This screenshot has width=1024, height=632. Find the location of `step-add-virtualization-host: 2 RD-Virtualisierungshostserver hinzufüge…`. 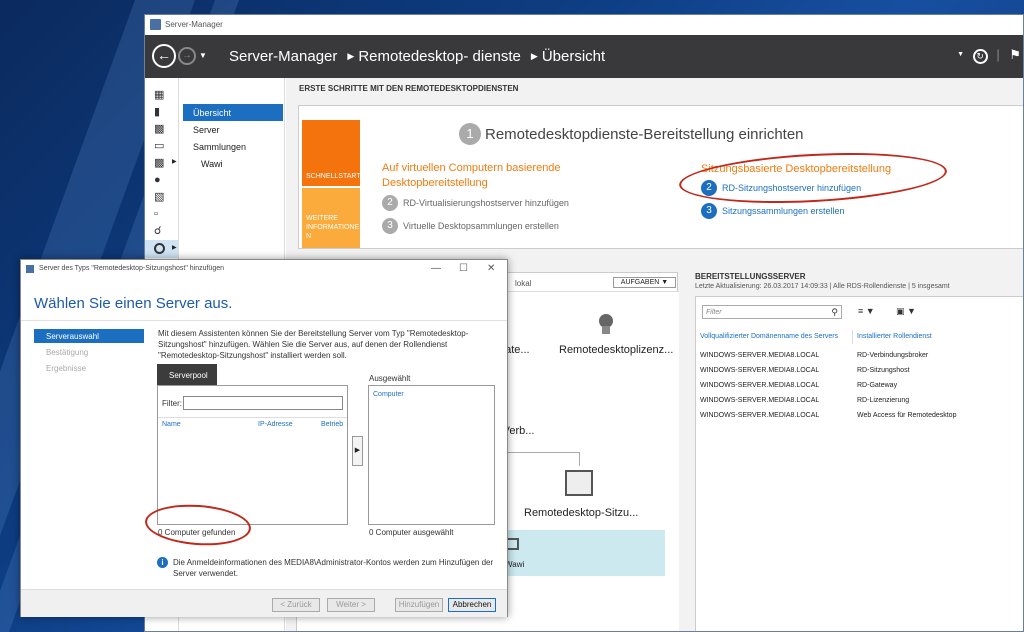

step-add-virtualization-host: 2 RD-Virtualisierungshostserver hinzufüge… is located at coordinates (475, 203).